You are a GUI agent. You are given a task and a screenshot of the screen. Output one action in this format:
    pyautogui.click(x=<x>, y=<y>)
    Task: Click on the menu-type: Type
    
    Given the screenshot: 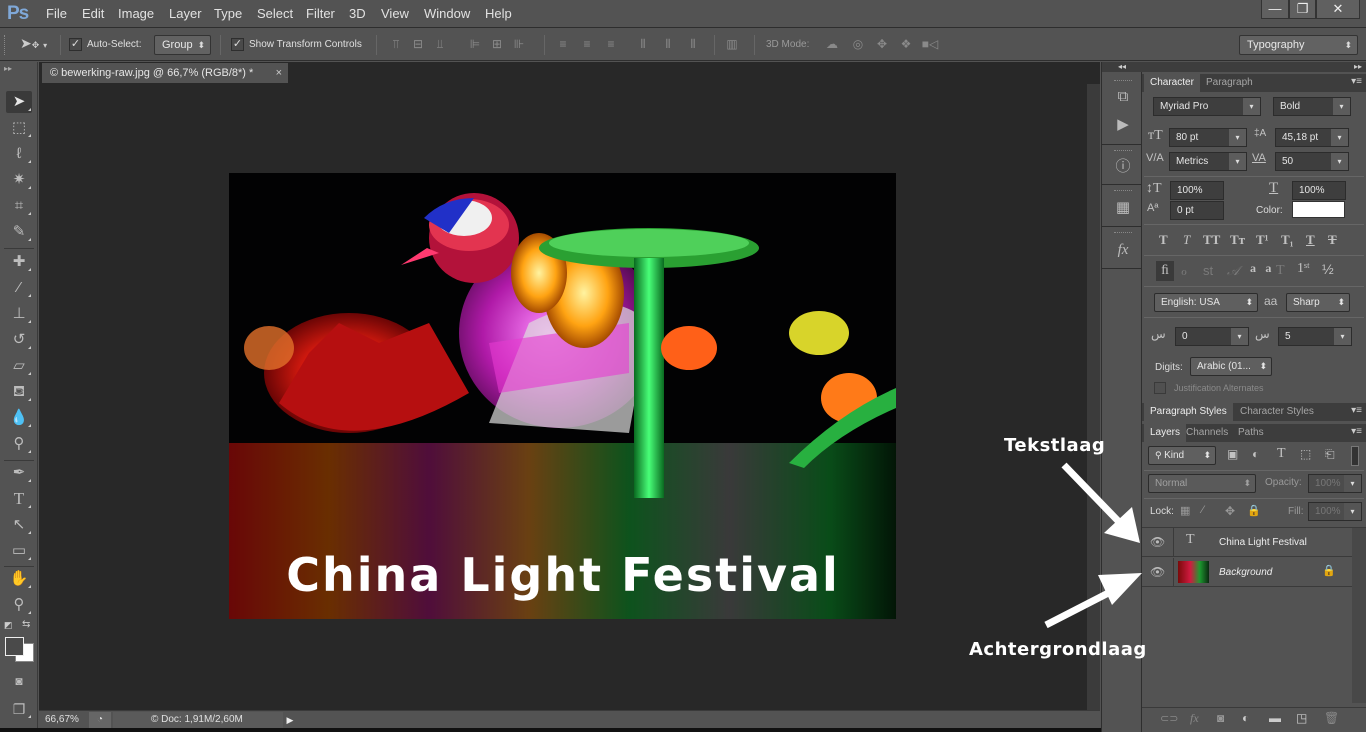 What is the action you would take?
    pyautogui.click(x=228, y=13)
    